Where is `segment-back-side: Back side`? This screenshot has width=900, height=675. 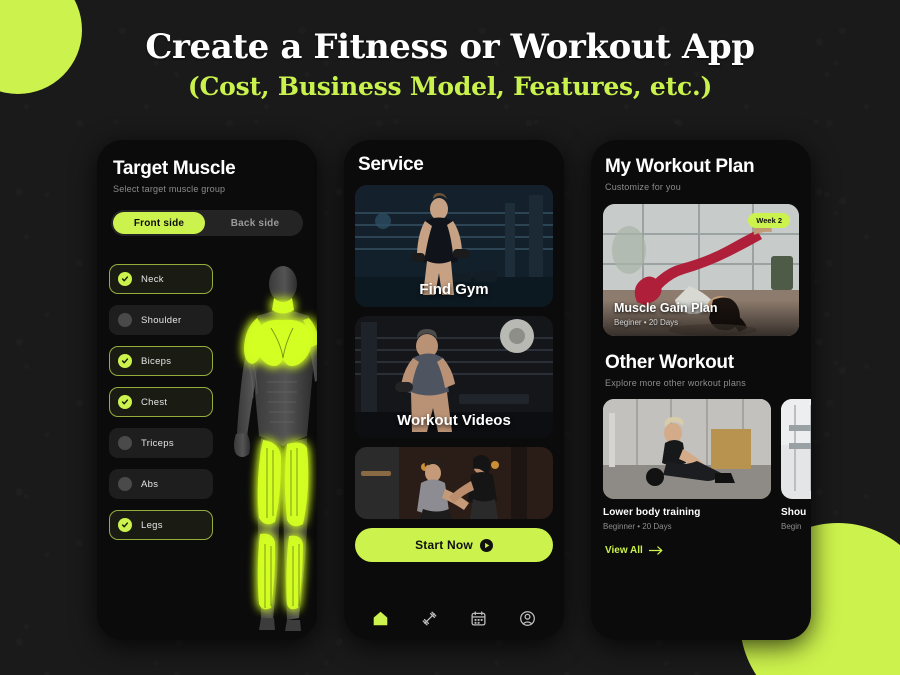 segment-back-side: Back side is located at coordinates (255, 223).